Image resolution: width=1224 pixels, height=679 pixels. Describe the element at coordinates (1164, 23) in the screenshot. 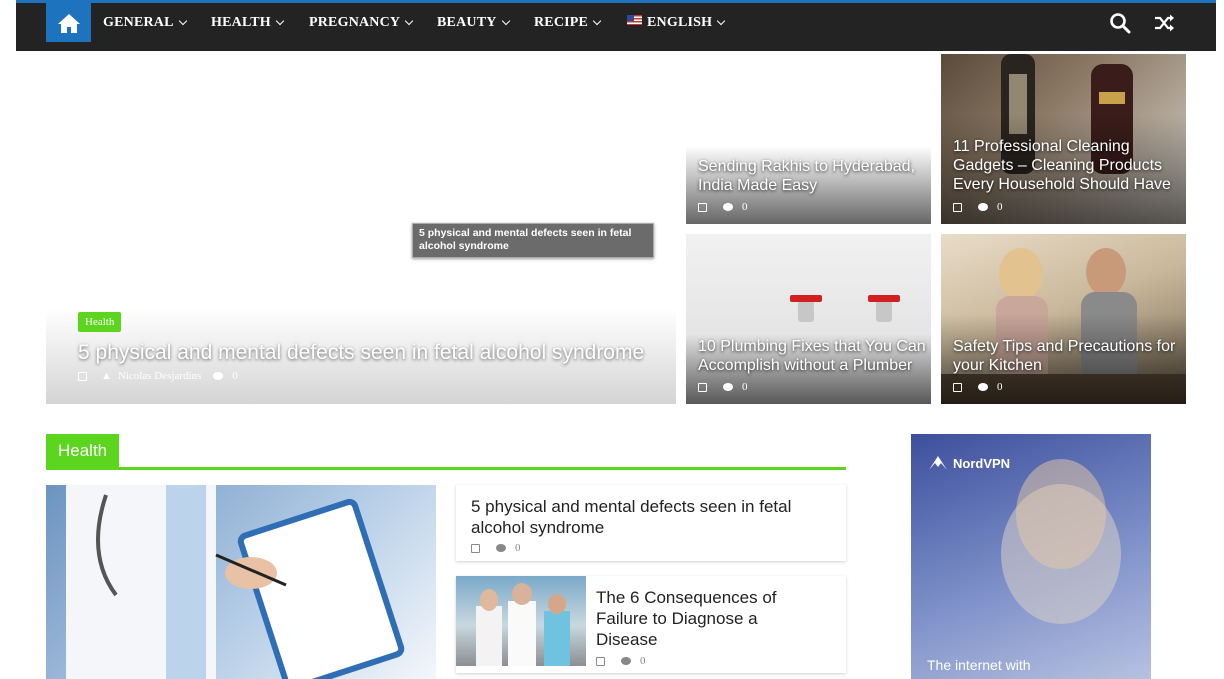

I see `random-shuffle-icon` at that location.